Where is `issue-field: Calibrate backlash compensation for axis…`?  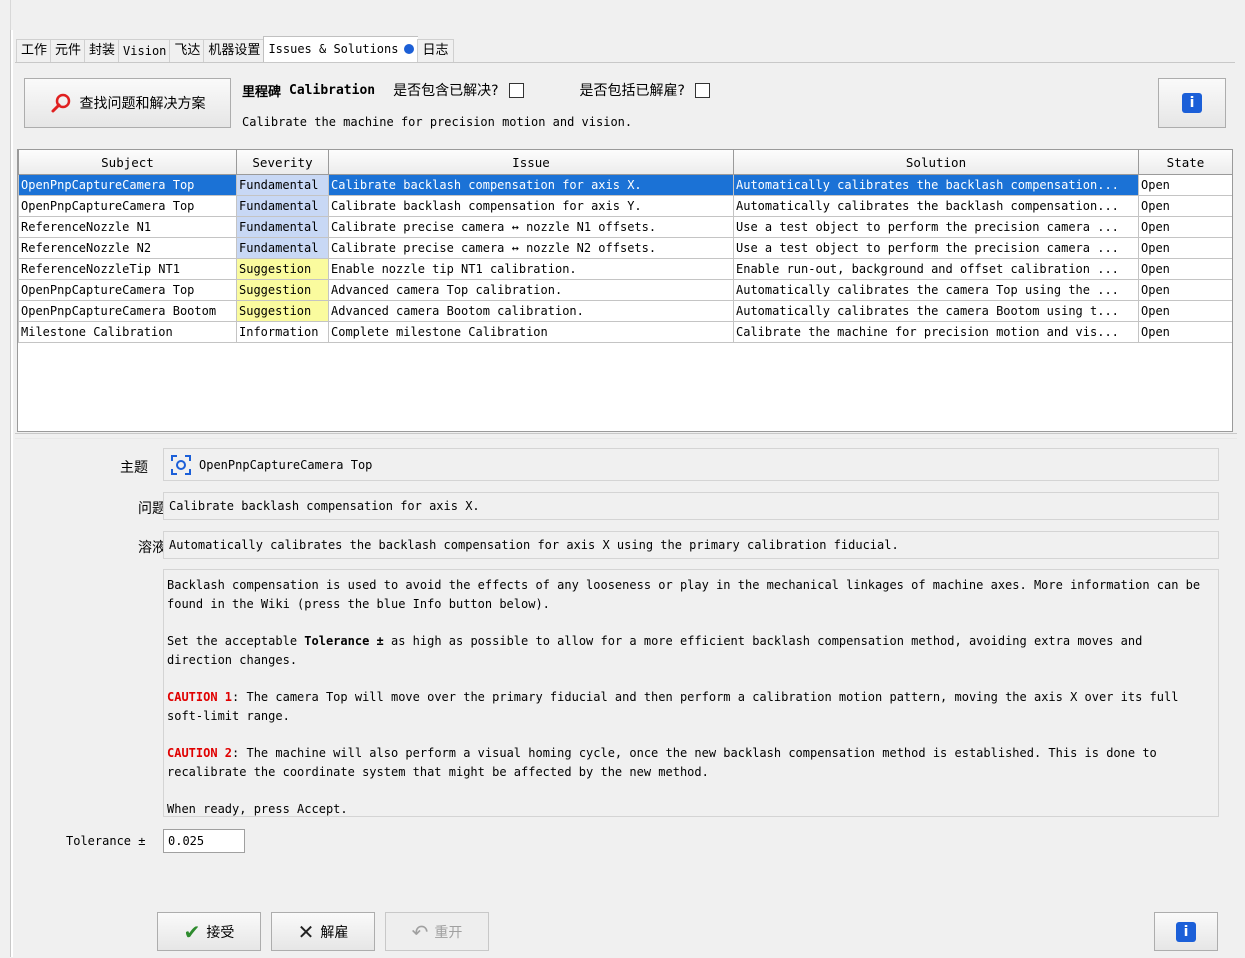
issue-field: Calibrate backlash compensation for axis… is located at coordinates (691, 506).